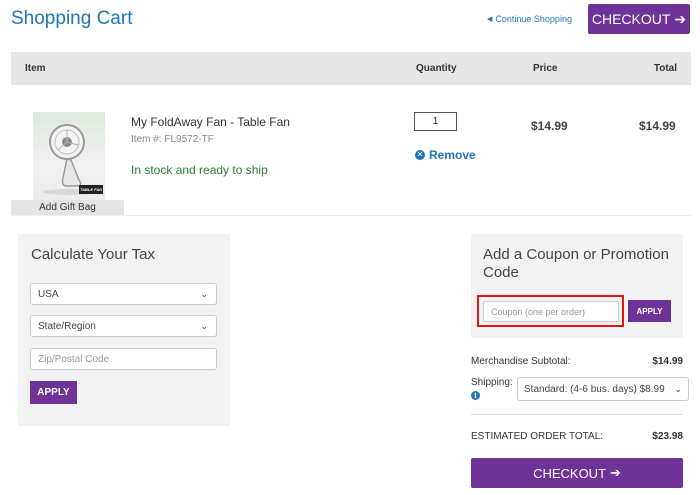 This screenshot has width=700, height=495. I want to click on summary-divider, so click(577, 414).